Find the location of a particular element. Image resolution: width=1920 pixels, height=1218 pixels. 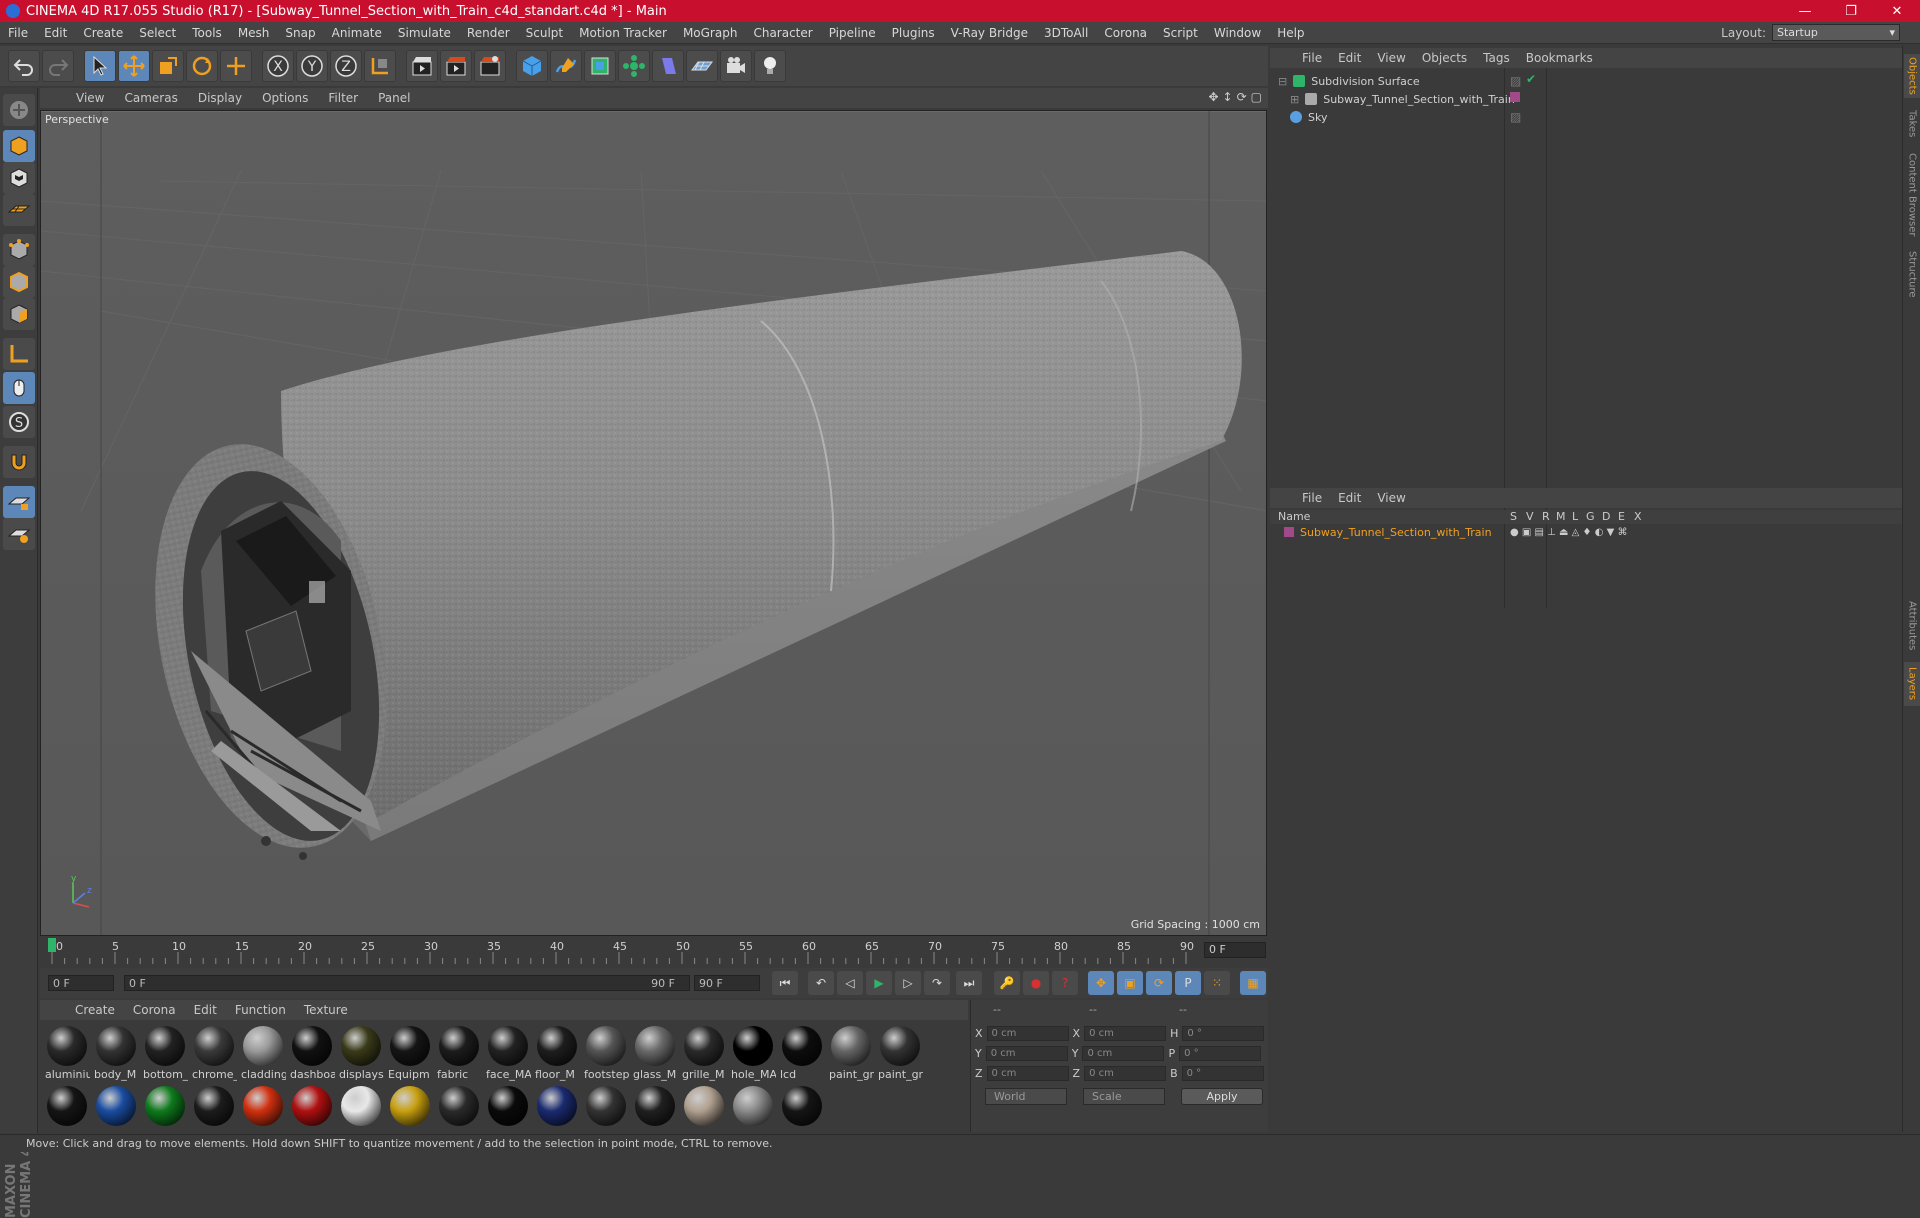

workplane-lock-button is located at coordinates (19, 502).